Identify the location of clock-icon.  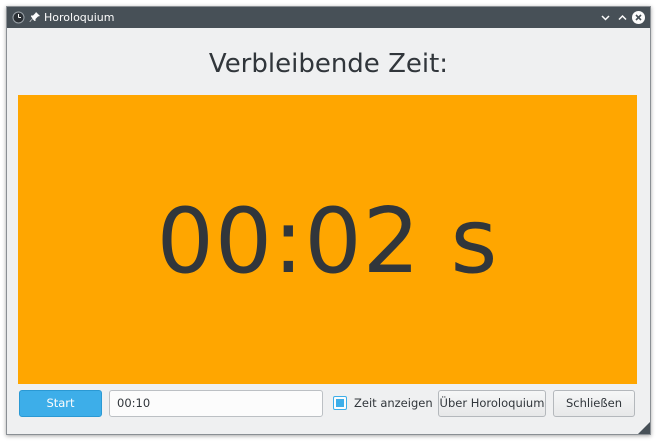
(18, 17).